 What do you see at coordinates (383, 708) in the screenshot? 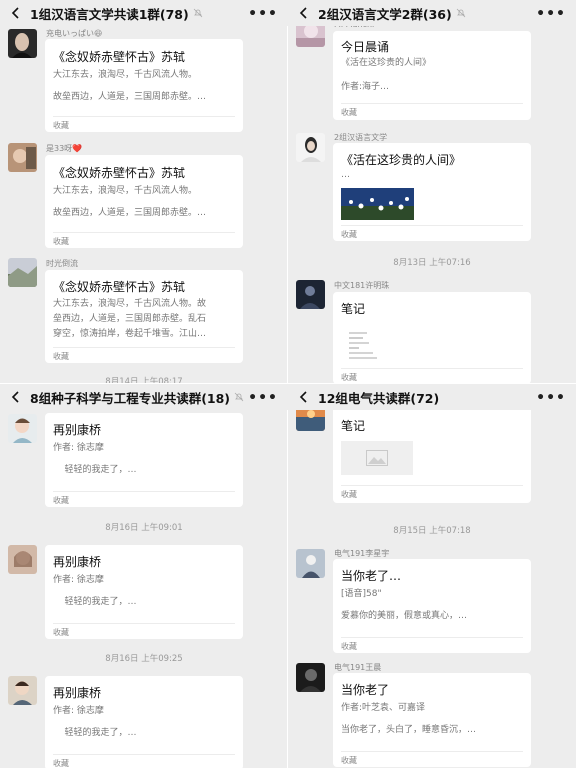
I see `summary-line: 作者:叶芝袁、可嘉译` at bounding box center [383, 708].